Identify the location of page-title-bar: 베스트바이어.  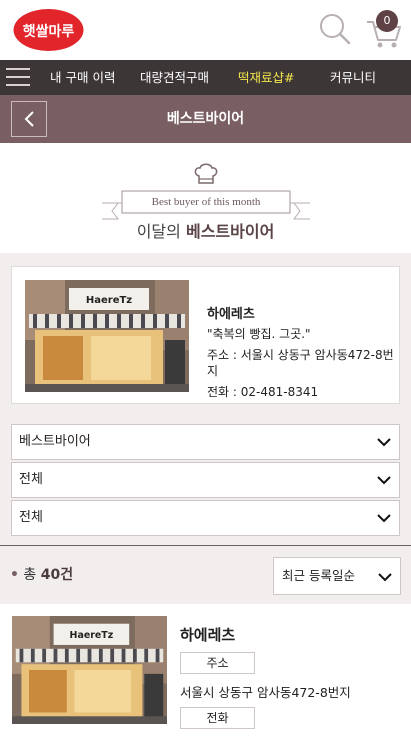
(205, 119).